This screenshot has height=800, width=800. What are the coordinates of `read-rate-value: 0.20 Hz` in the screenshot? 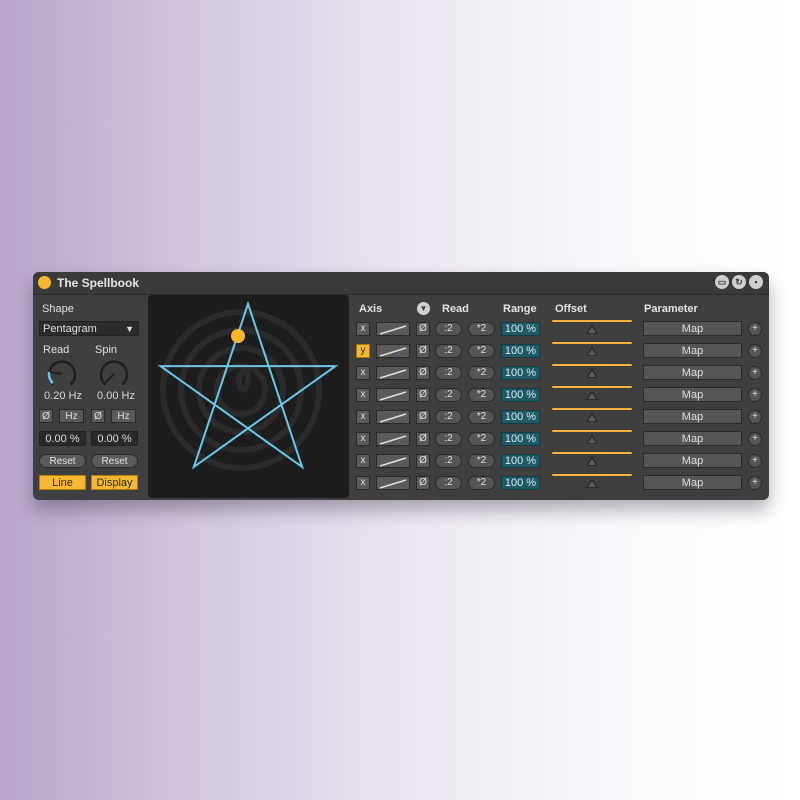 It's located at (63, 396).